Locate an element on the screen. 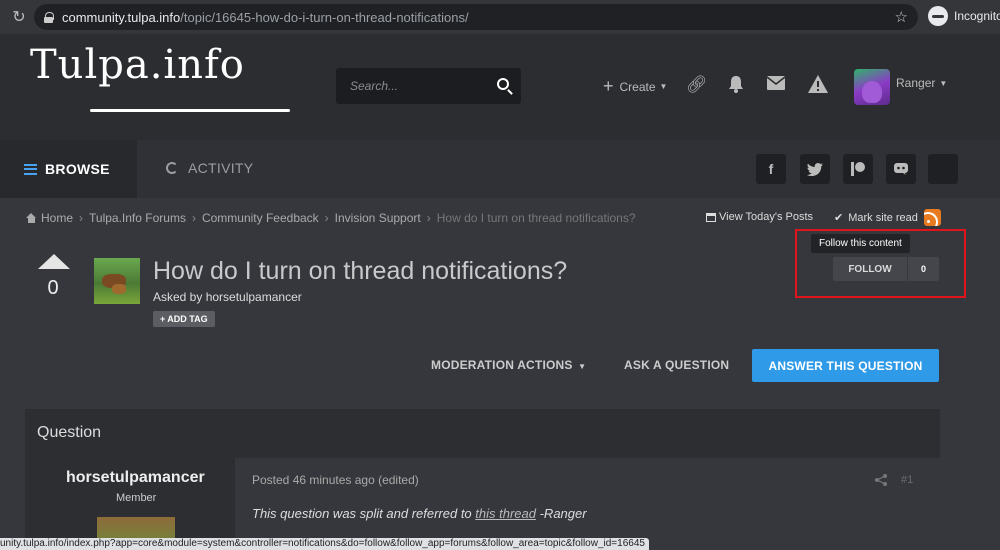 This screenshot has height=550, width=1000. user-menu: Ranger ▼ is located at coordinates (921, 83).